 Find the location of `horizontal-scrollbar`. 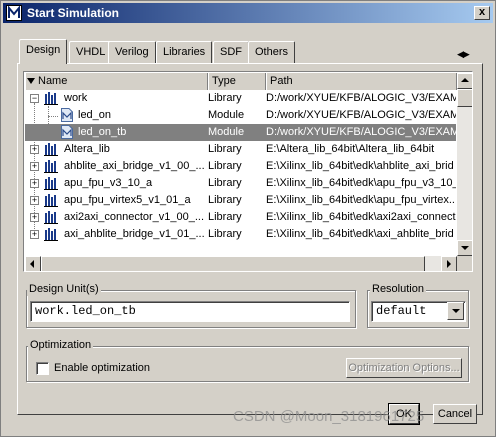

horizontal-scrollbar is located at coordinates (241, 263).